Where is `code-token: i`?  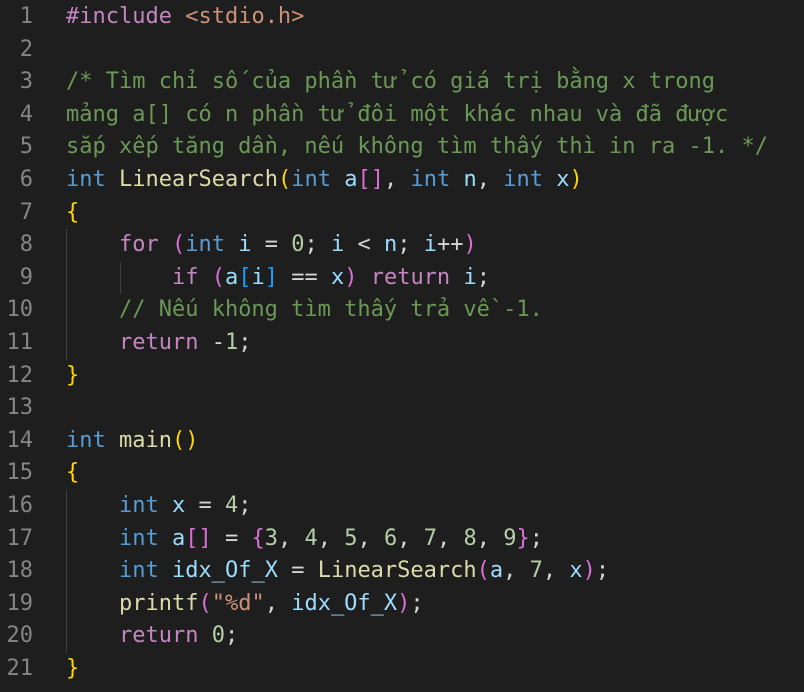 code-token: i is located at coordinates (430, 245).